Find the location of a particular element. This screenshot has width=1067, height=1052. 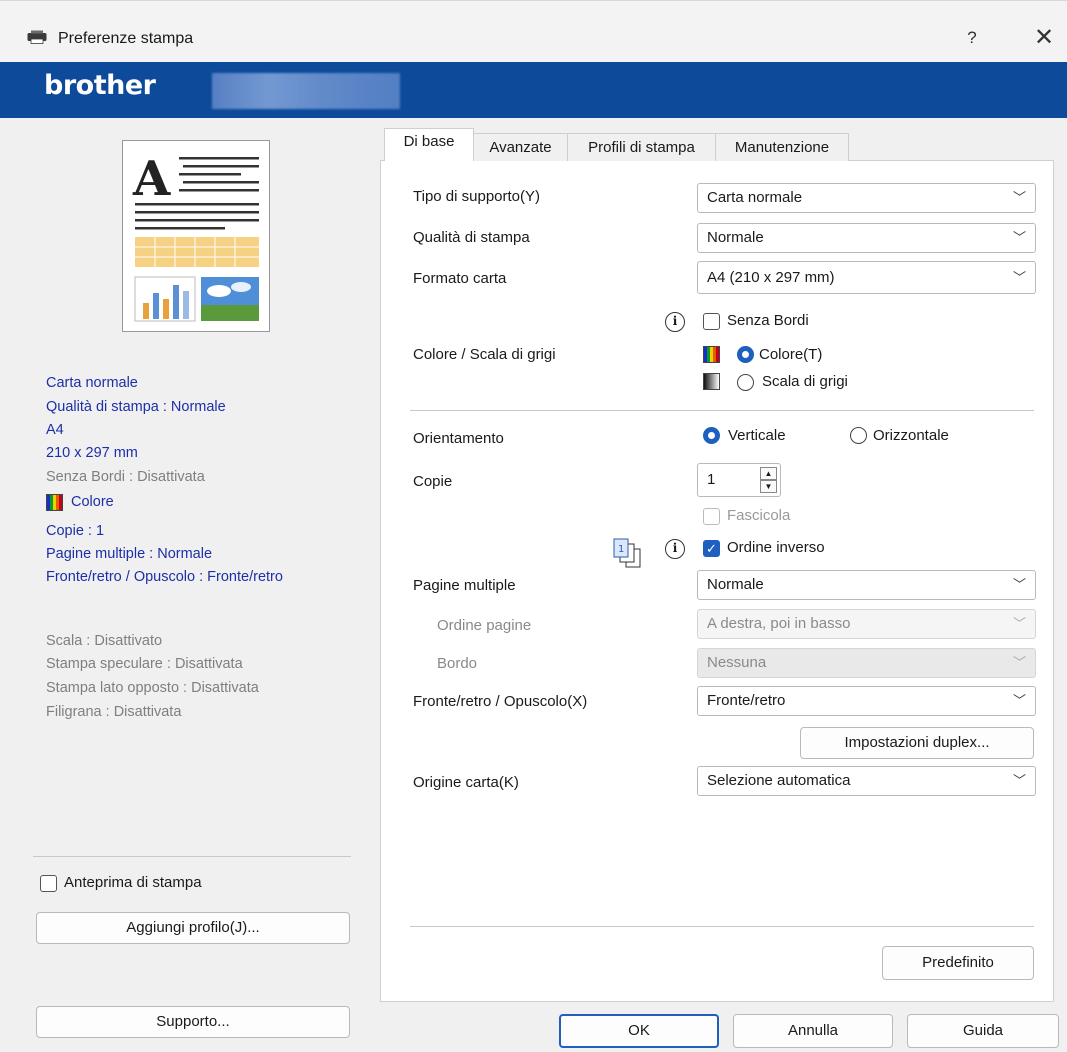

svg-text: 1 is located at coordinates (621, 549).